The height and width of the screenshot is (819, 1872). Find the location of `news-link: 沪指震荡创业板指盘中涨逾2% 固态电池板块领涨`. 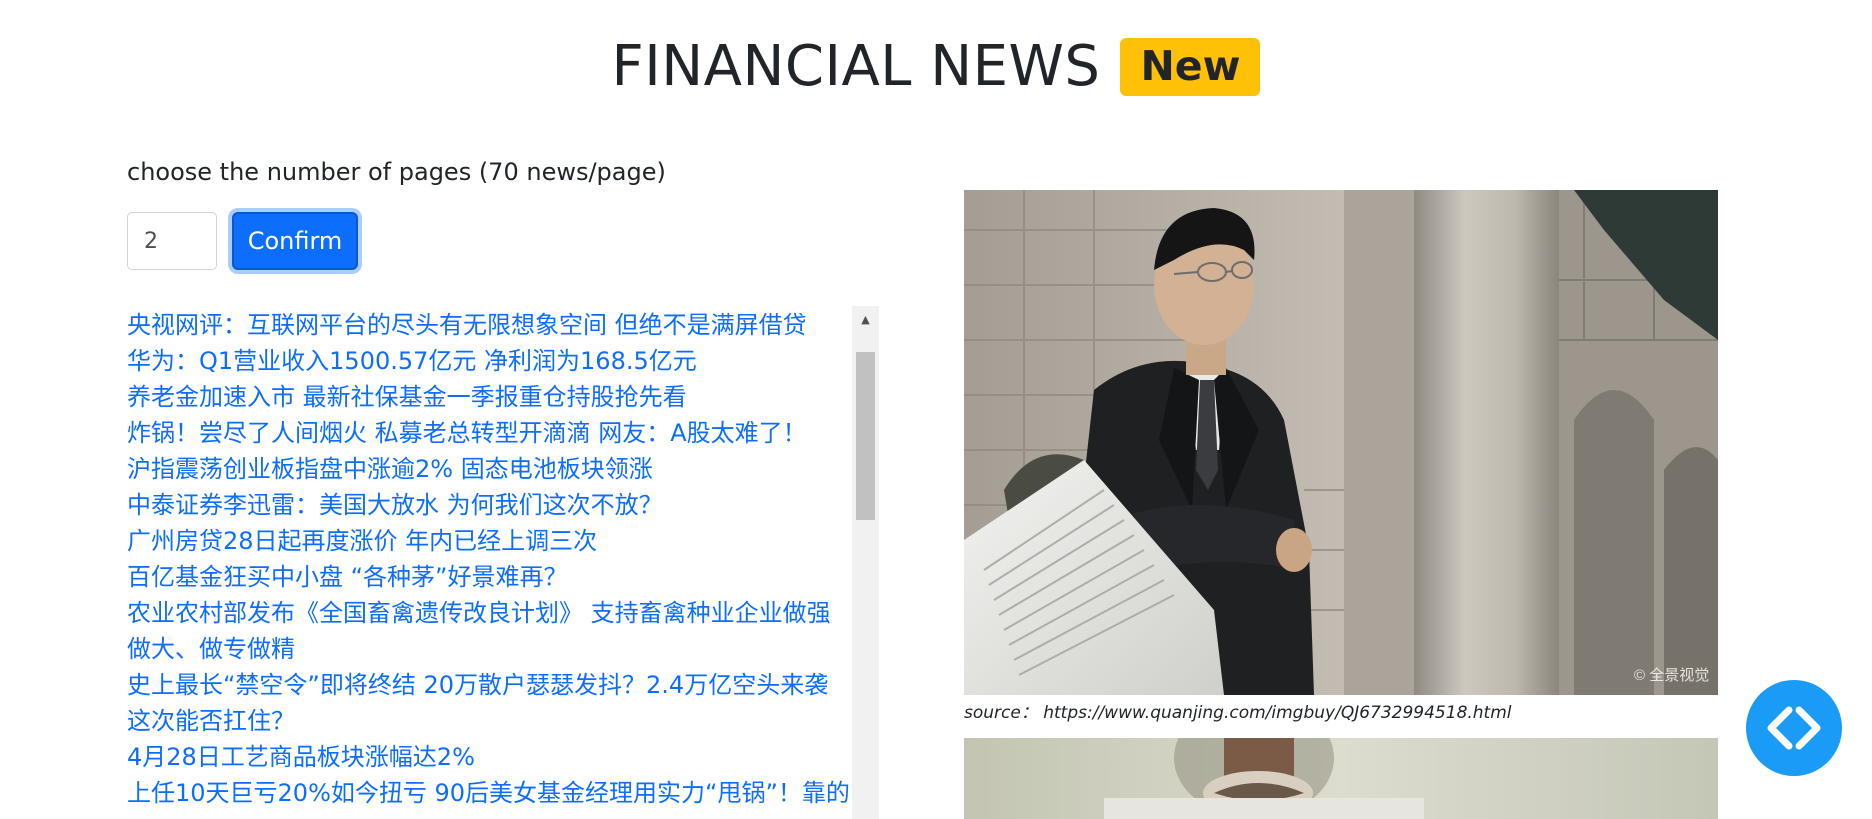

news-link: 沪指震荡创业板指盘中涨逾2% 固态电池板块领涨 is located at coordinates (489, 469).